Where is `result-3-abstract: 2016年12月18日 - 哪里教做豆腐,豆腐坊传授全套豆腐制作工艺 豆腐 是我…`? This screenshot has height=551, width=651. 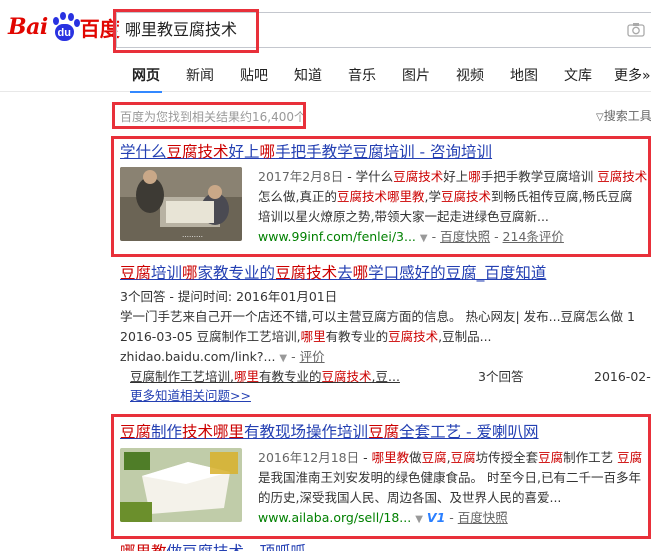
result-3-abstract: 2016年12月18日 - 哪里教做豆腐,豆腐坊传授全套豆腐制作工艺 豆腐 是我… is located at coordinates (450, 487).